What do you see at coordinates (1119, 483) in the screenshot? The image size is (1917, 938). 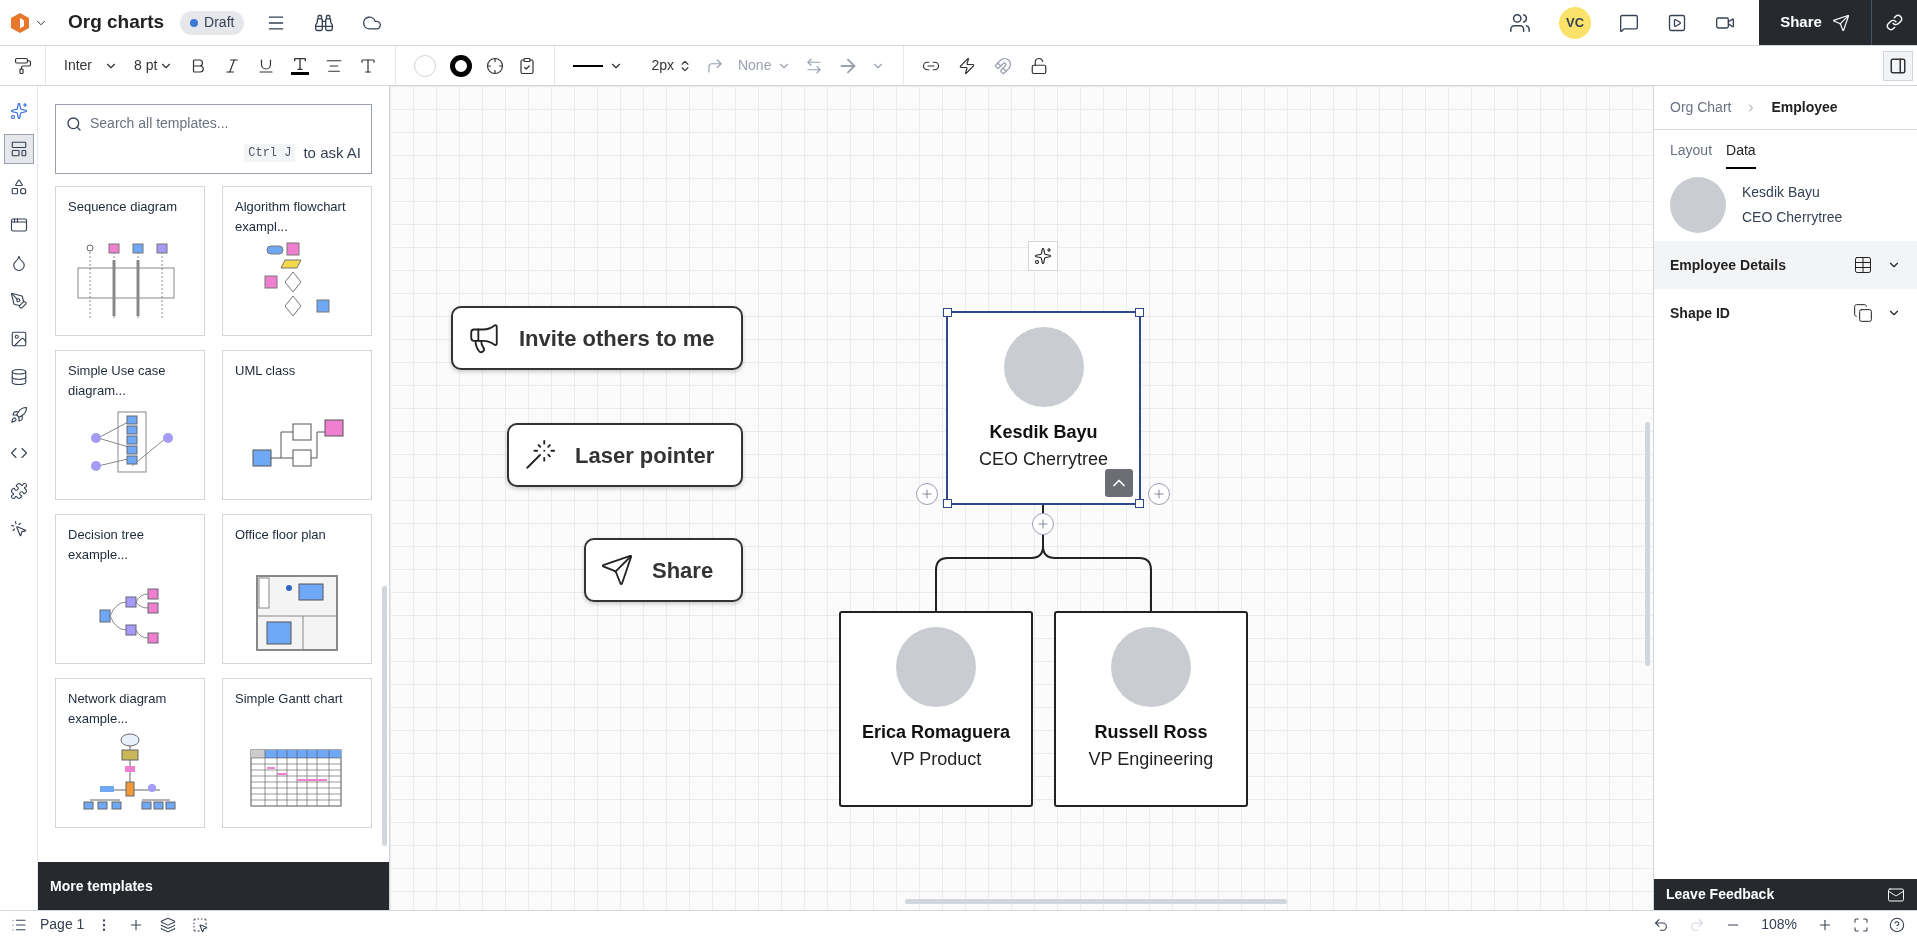 I see `collapse-button` at bounding box center [1119, 483].